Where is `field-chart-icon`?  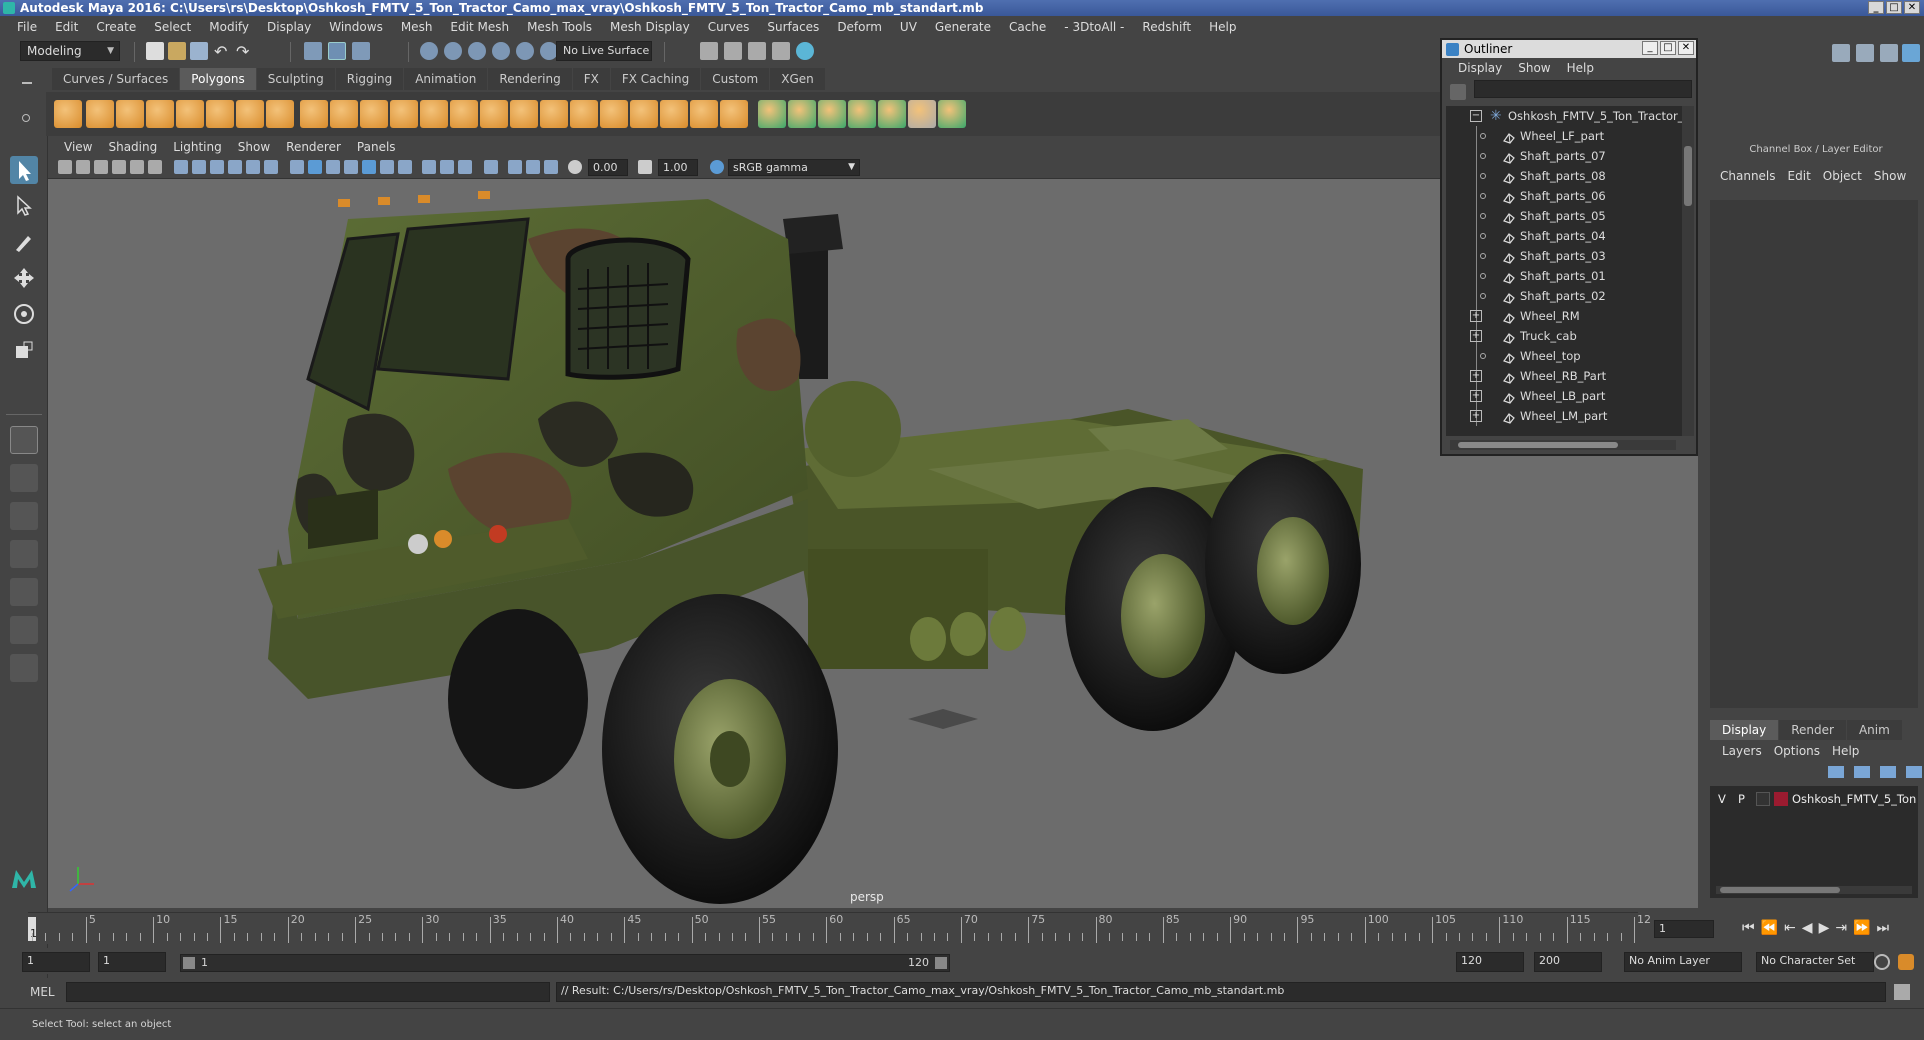
field-chart-icon is located at coordinates (253, 167).